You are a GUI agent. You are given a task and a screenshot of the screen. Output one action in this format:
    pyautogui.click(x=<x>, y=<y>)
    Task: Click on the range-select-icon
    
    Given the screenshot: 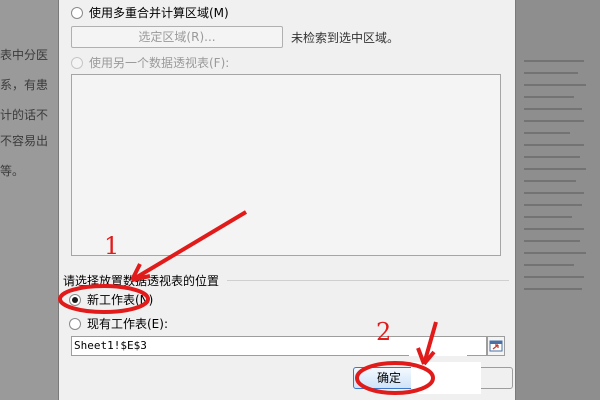 What is the action you would take?
    pyautogui.click(x=496, y=346)
    